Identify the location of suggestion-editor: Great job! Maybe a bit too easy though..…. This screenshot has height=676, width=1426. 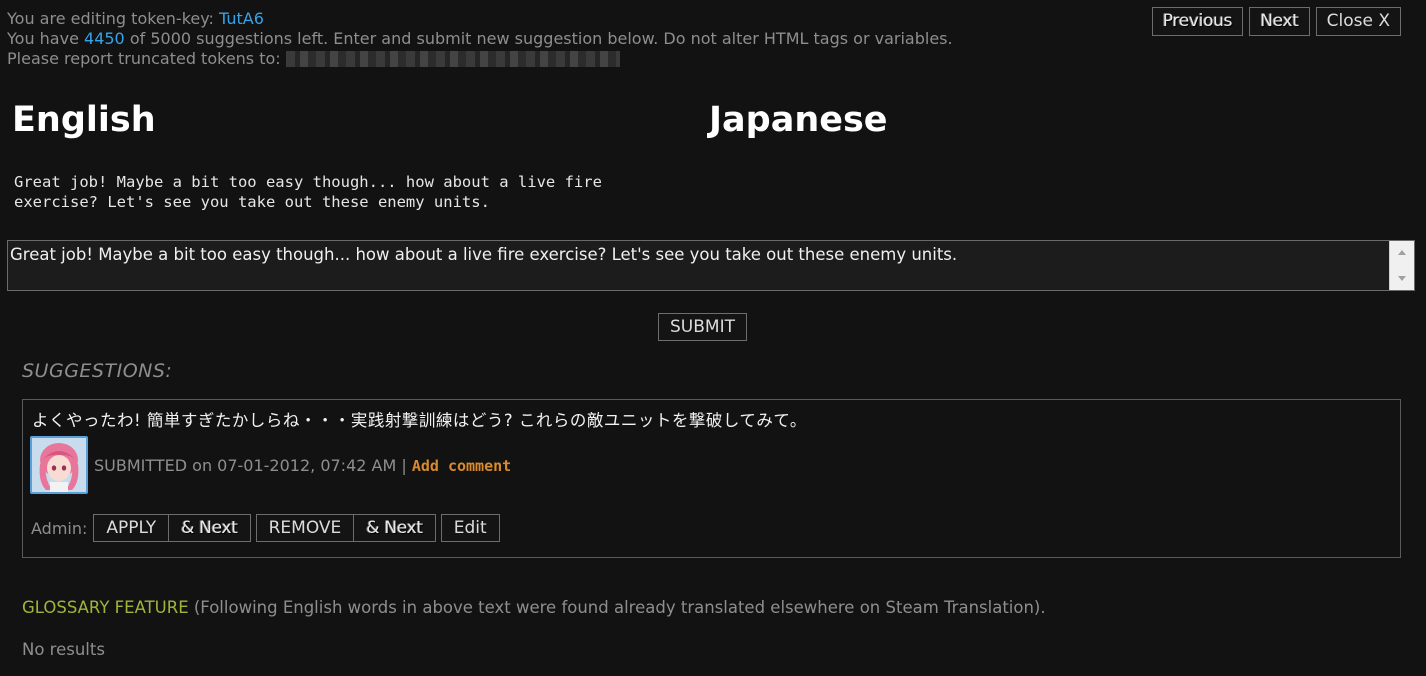
(711, 265).